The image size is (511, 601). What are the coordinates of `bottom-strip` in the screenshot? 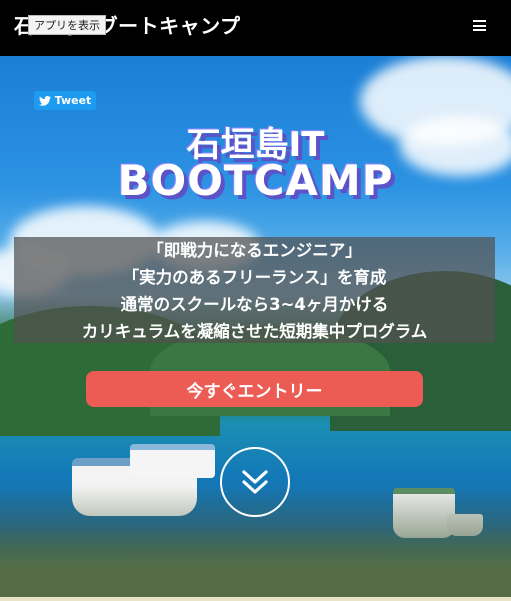 It's located at (255, 599).